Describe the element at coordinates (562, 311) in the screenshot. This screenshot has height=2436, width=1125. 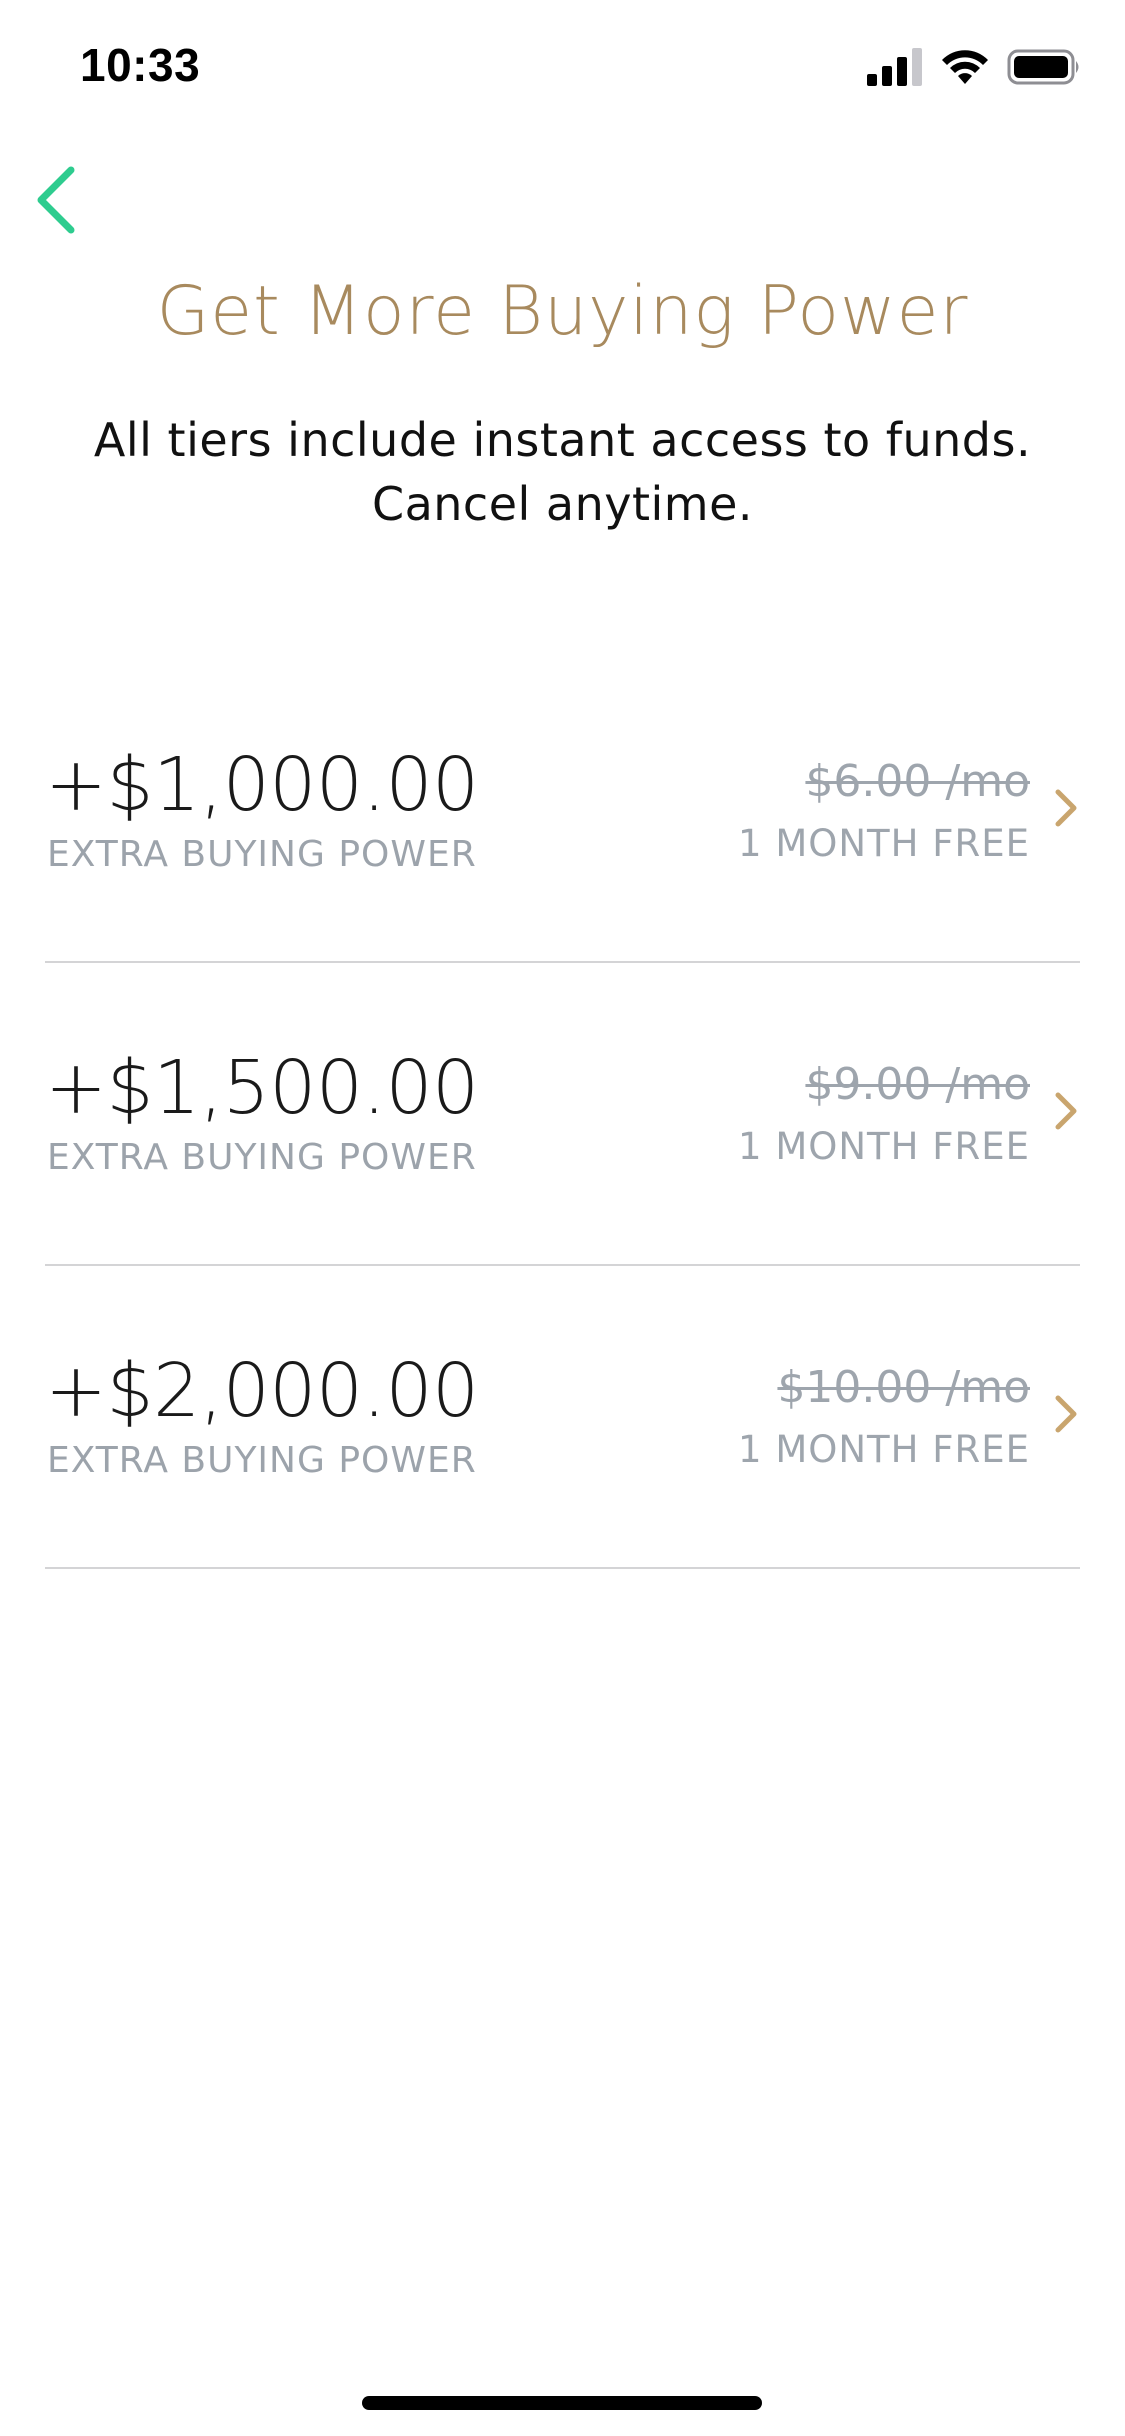
I see `page-title: Get More Buying Power` at that location.